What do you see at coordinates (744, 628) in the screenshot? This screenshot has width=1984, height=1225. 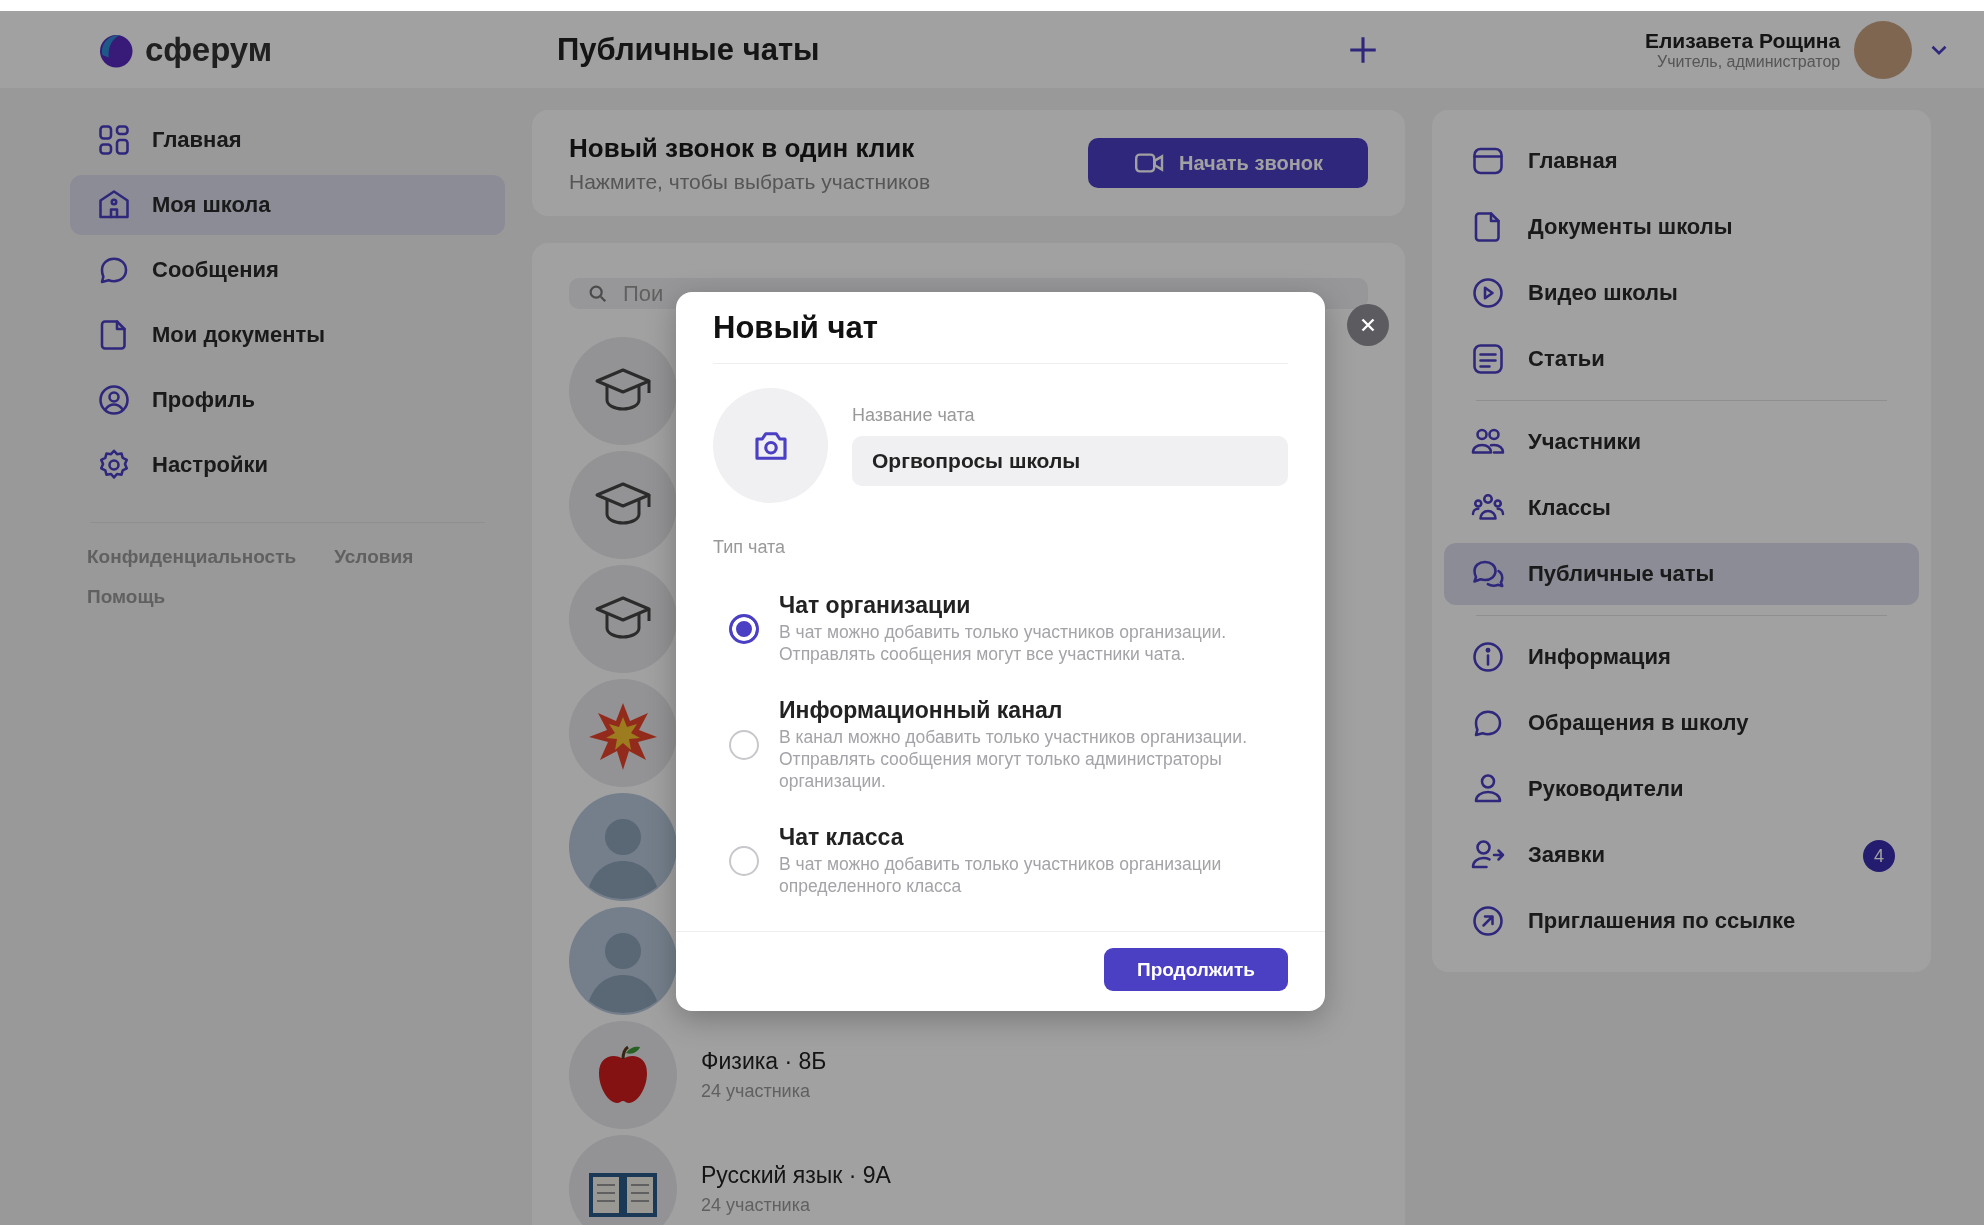 I see `radio-button` at bounding box center [744, 628].